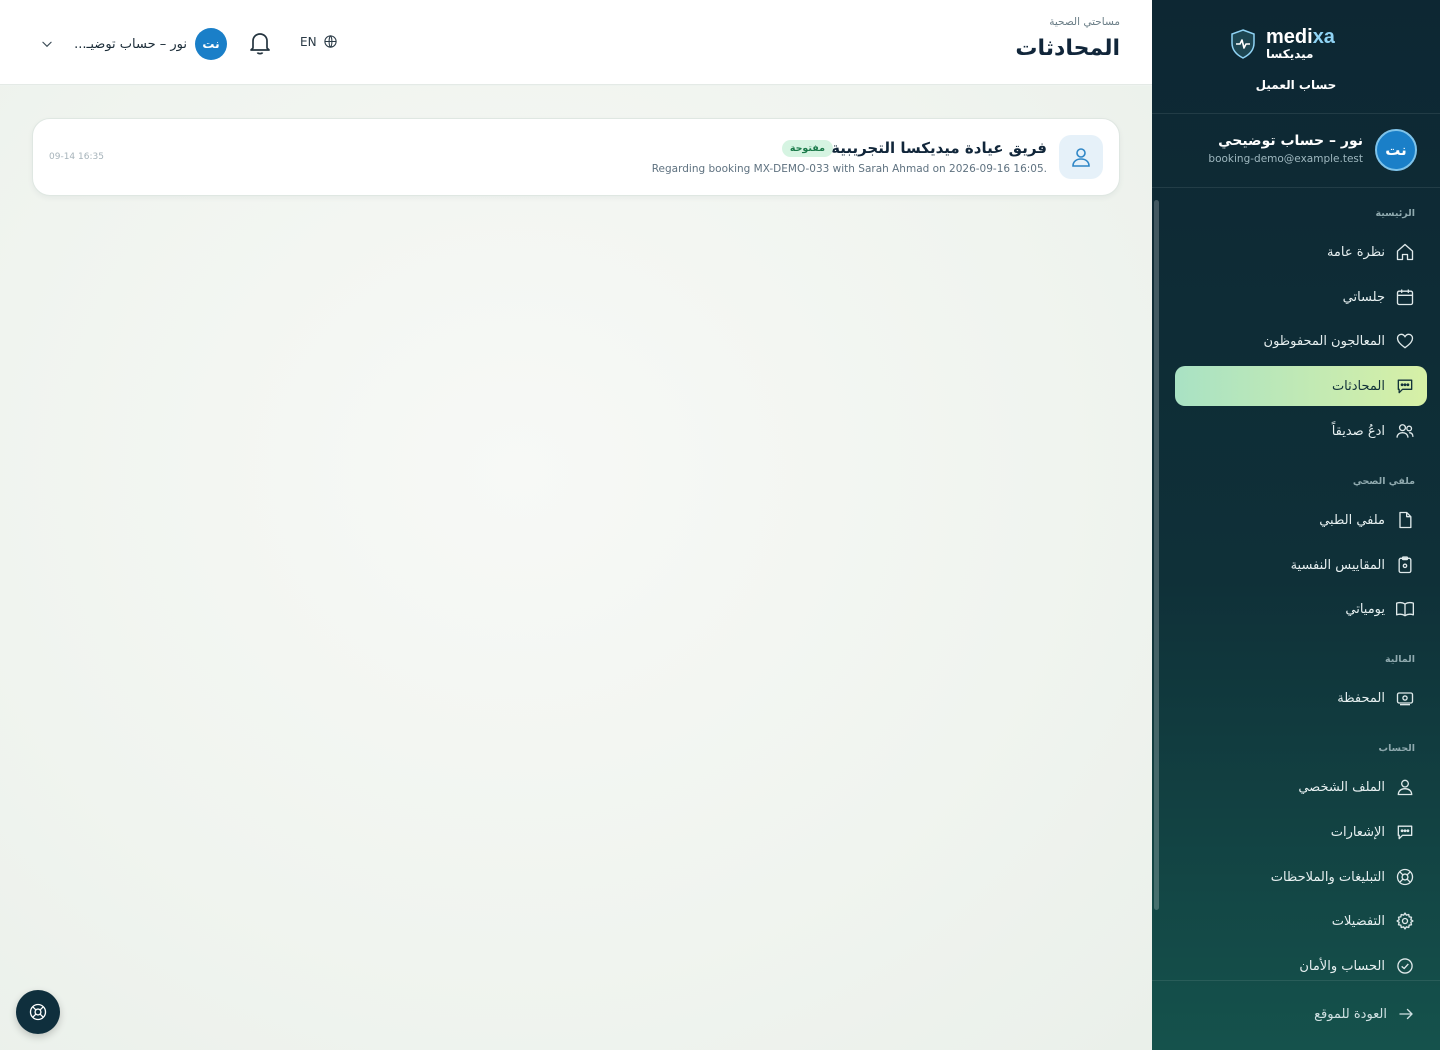  I want to click on message-icon, so click(1405, 832).